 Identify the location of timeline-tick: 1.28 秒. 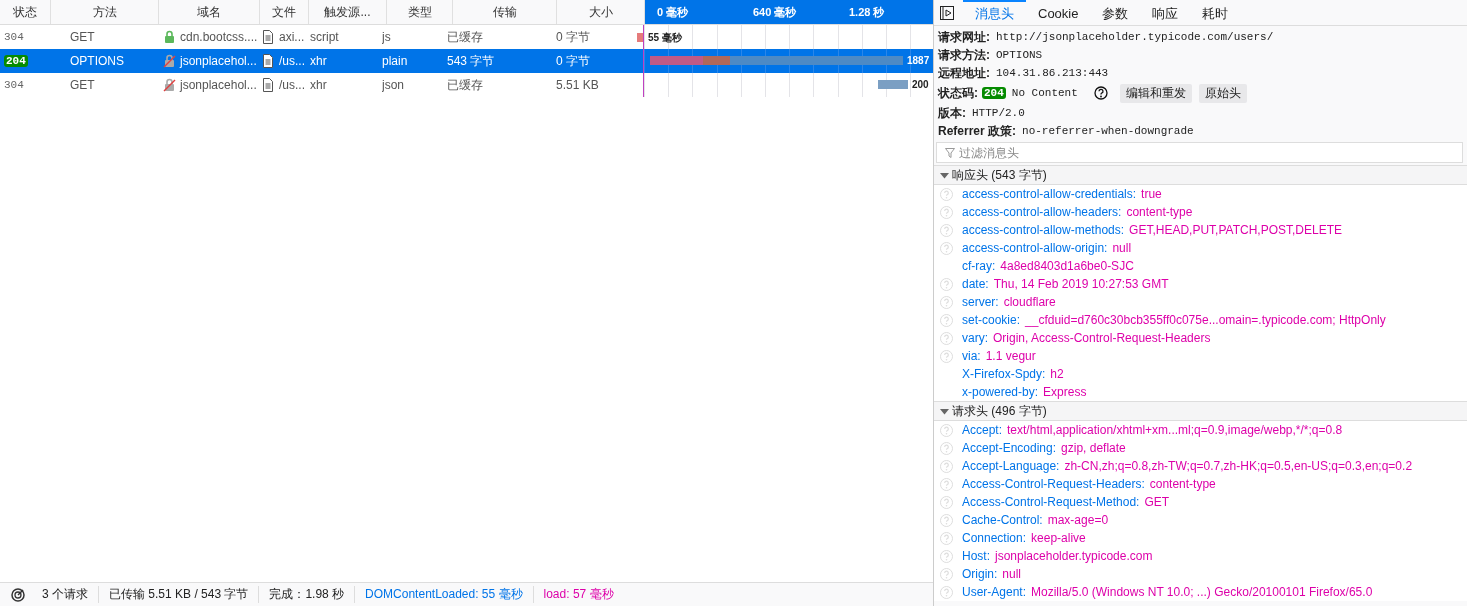
(867, 12).